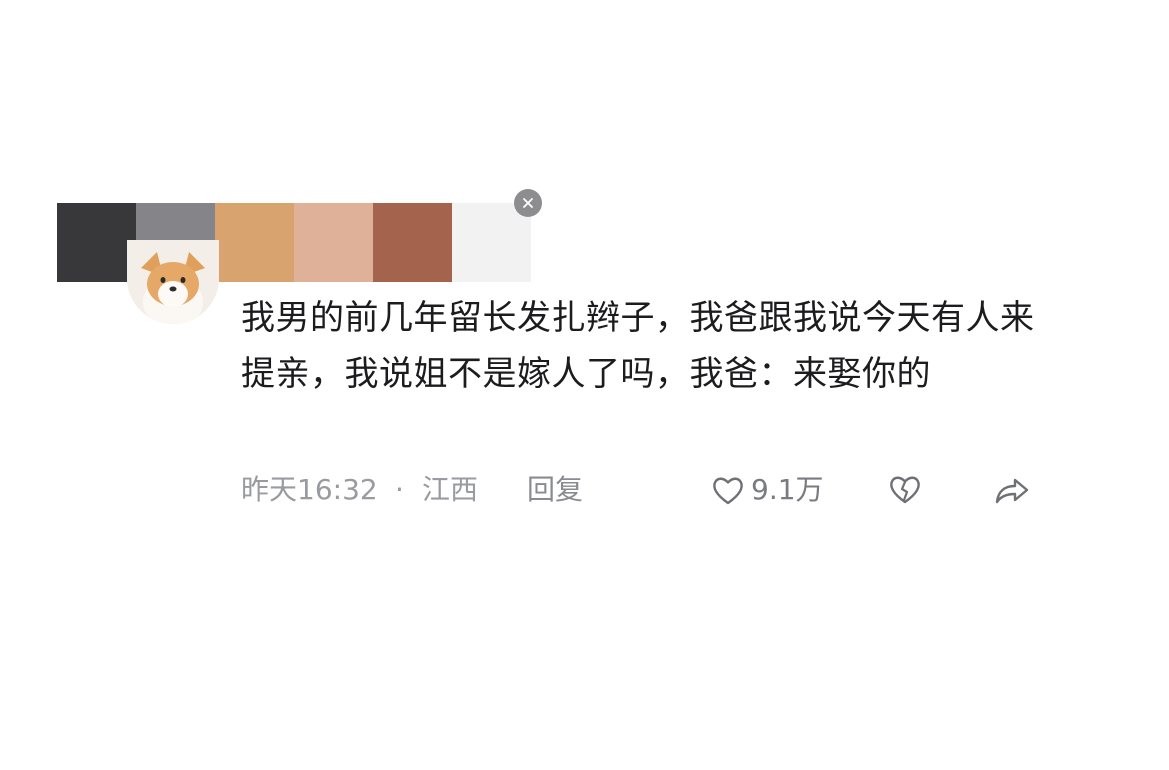 The image size is (1169, 770). I want to click on palette-close-button, so click(528, 203).